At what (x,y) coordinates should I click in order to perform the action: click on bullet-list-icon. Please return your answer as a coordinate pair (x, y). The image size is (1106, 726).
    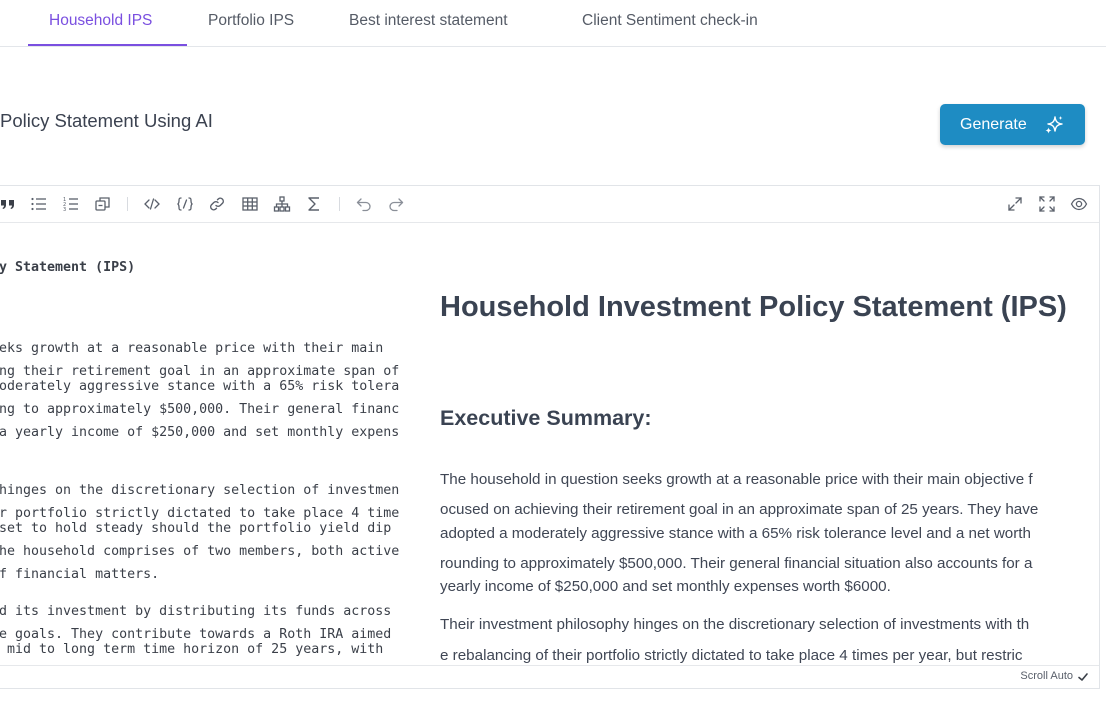
    Looking at the image, I should click on (39, 204).